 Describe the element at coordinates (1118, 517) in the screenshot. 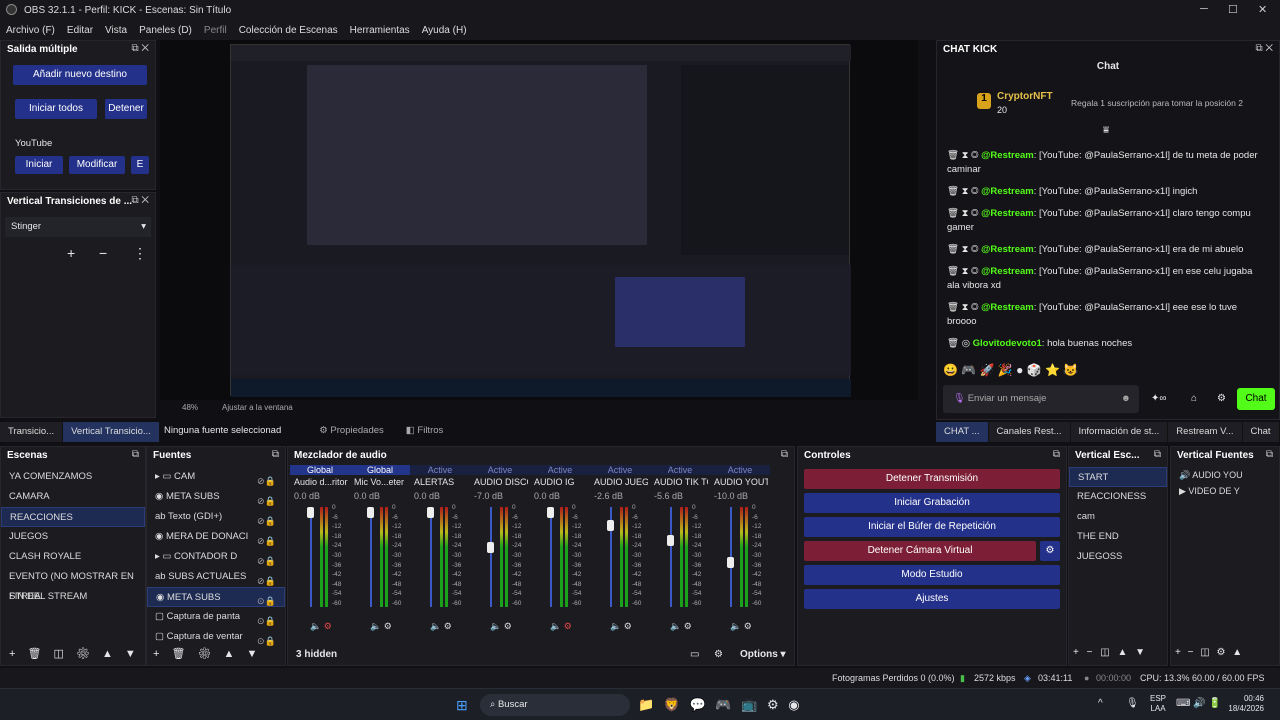

I see `vscene-item: cam` at that location.